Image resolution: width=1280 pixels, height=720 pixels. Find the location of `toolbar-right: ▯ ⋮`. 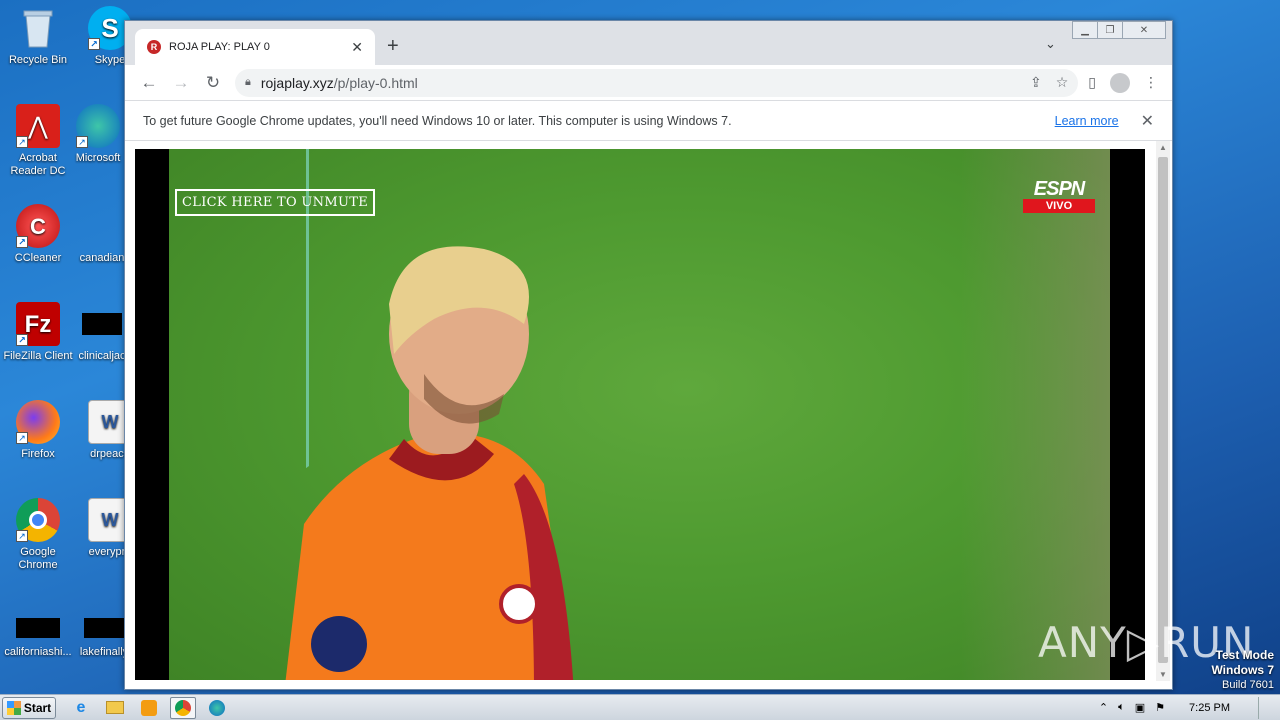

toolbar-right: ▯ ⋮ is located at coordinates (1126, 82).